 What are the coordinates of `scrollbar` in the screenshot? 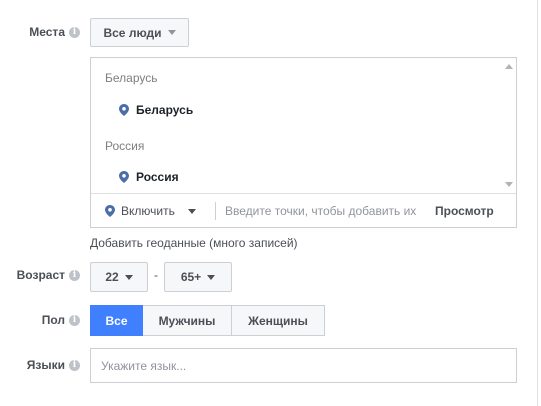 It's located at (509, 125).